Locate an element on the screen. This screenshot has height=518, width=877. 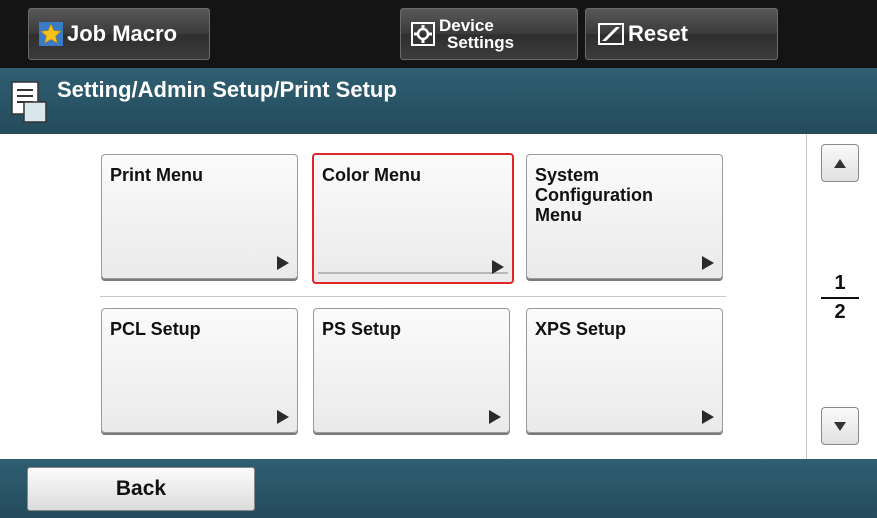
title-bar: Setting/Admin Setup/Print Setup is located at coordinates (438, 101).